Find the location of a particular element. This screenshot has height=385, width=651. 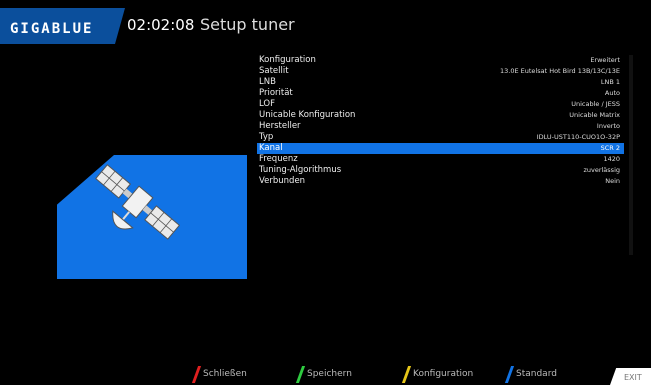

setting-value: Unicable / JESS is located at coordinates (595, 104).